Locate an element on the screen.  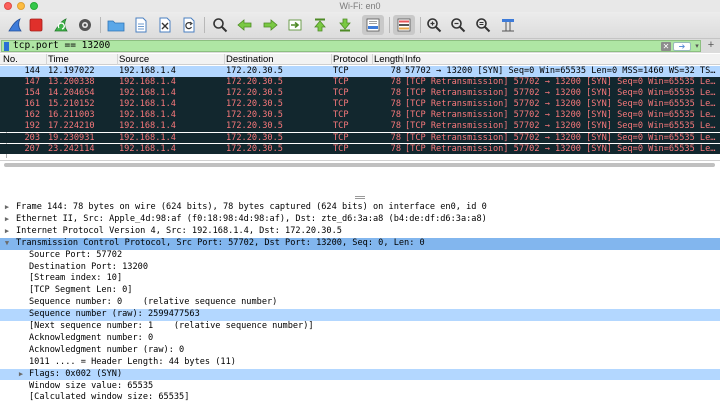
save-file-button is located at coordinates (141, 25).